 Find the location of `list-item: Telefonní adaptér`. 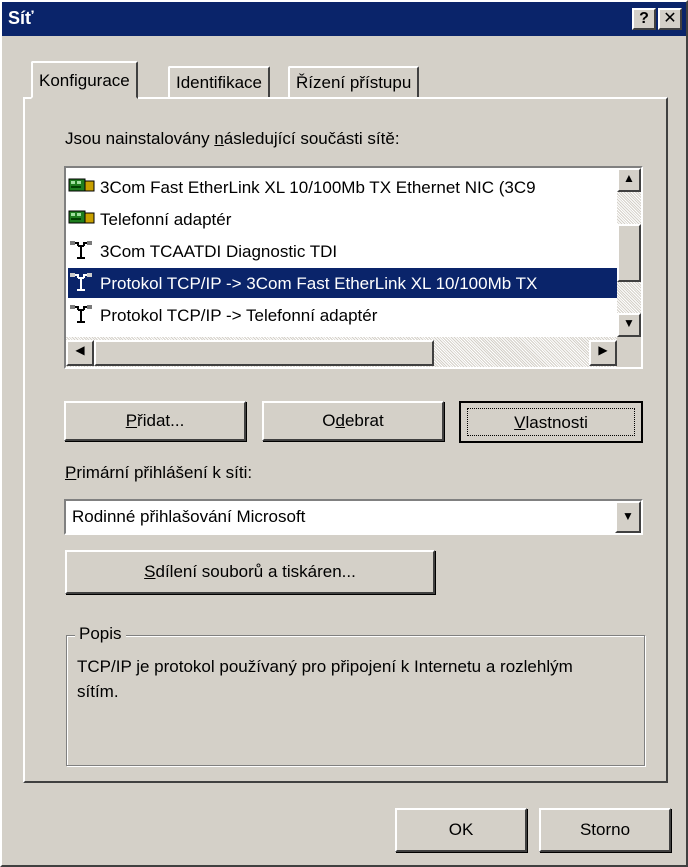

list-item: Telefonní adaptér is located at coordinates (343, 219).